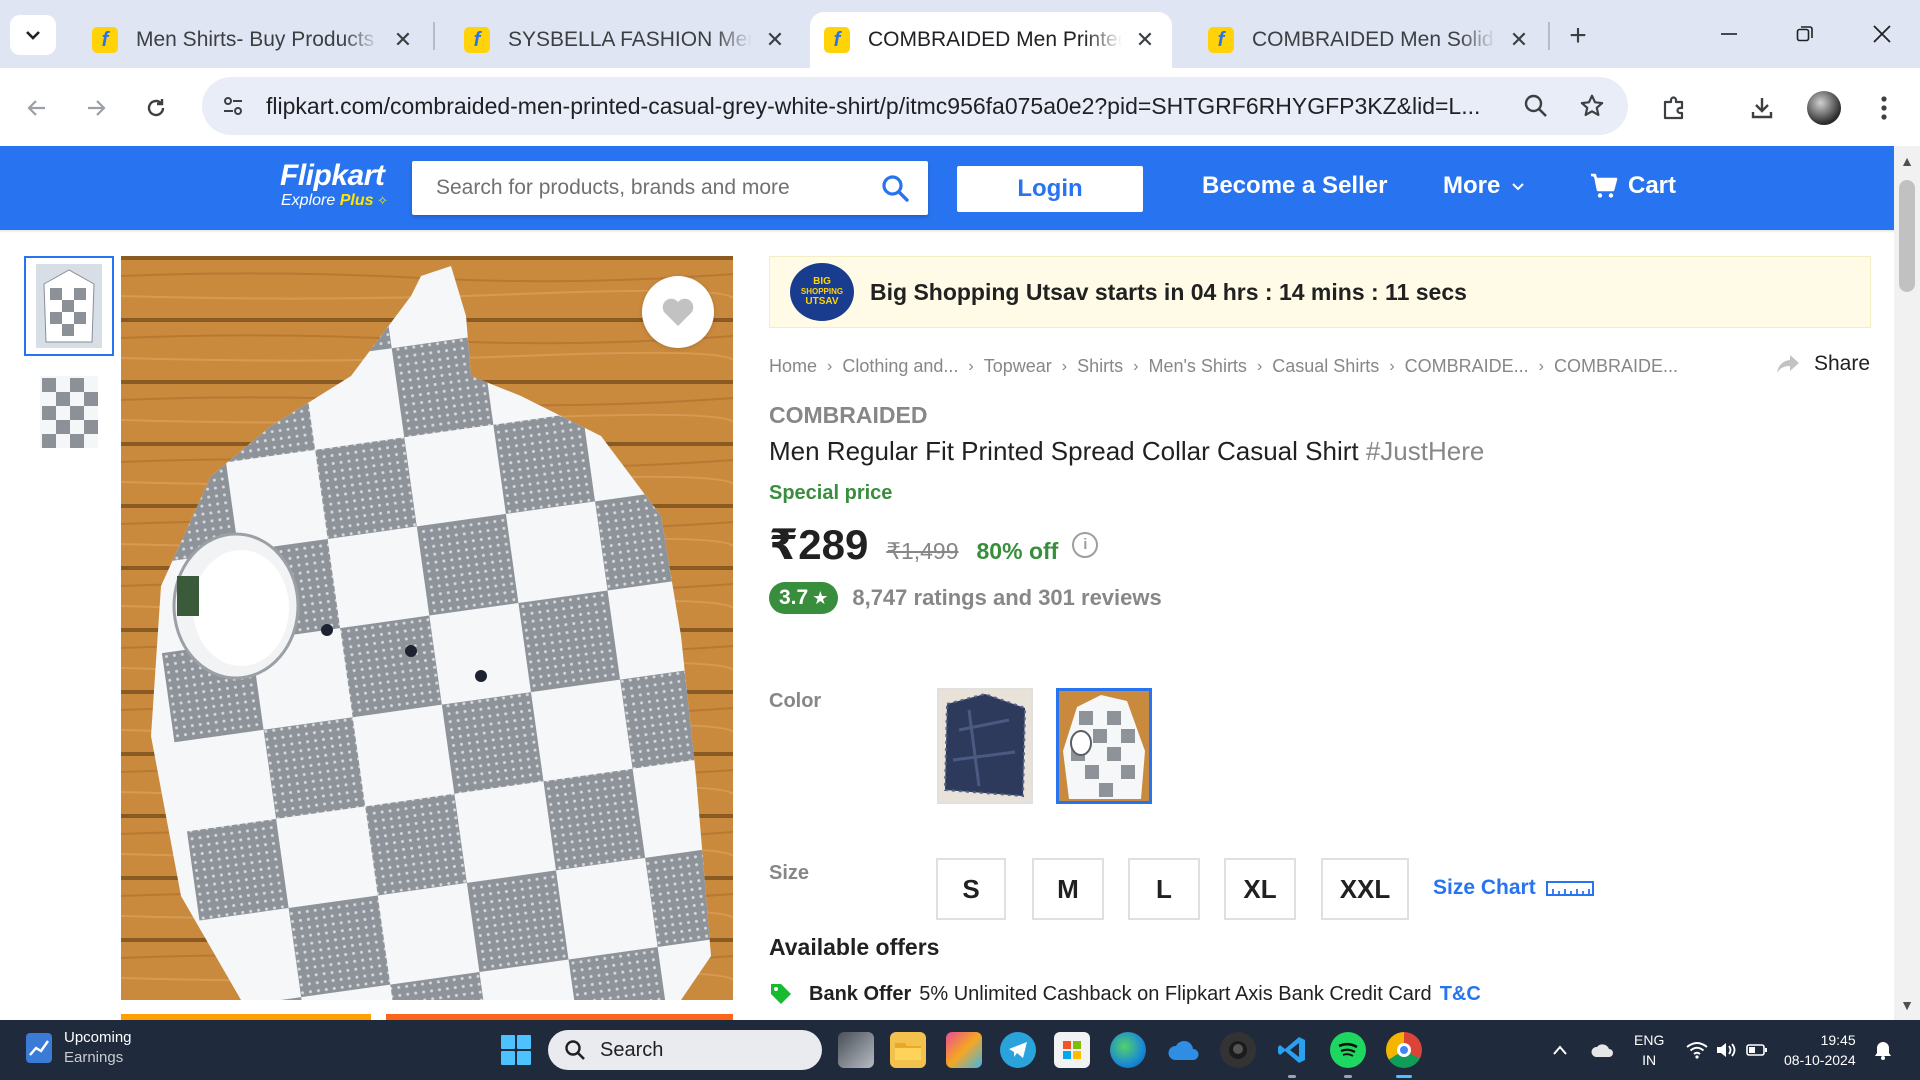  What do you see at coordinates (1762, 108) in the screenshot?
I see `downloads-button` at bounding box center [1762, 108].